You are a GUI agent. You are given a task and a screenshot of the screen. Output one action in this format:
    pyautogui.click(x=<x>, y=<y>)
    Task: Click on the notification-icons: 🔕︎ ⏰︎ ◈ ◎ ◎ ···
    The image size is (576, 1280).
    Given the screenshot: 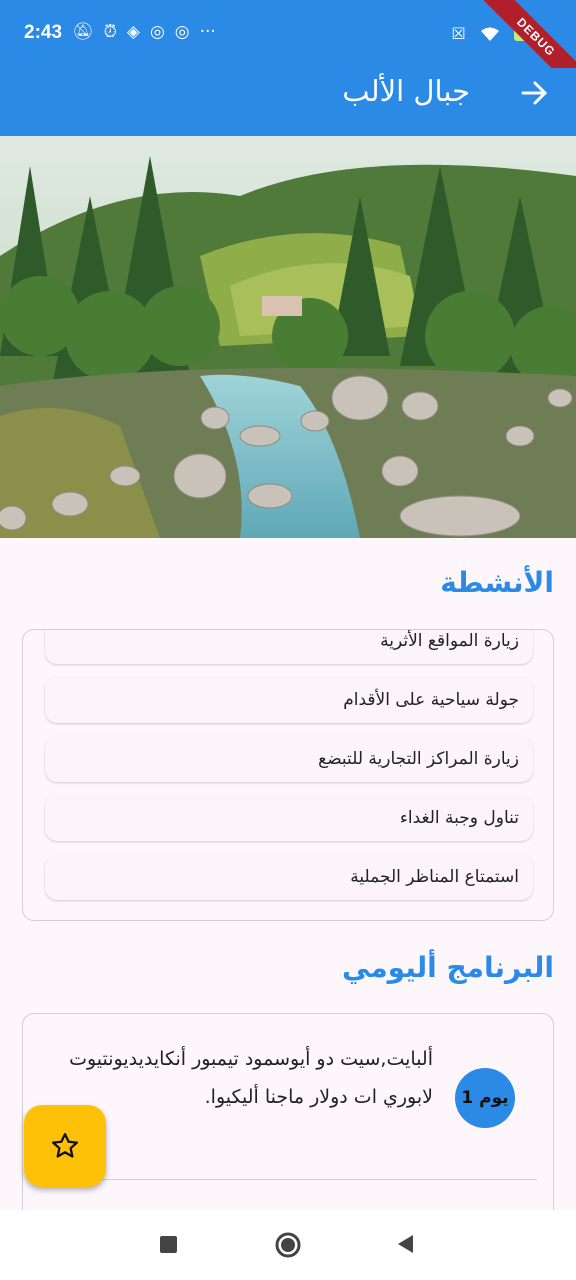 What is the action you would take?
    pyautogui.click(x=144, y=32)
    